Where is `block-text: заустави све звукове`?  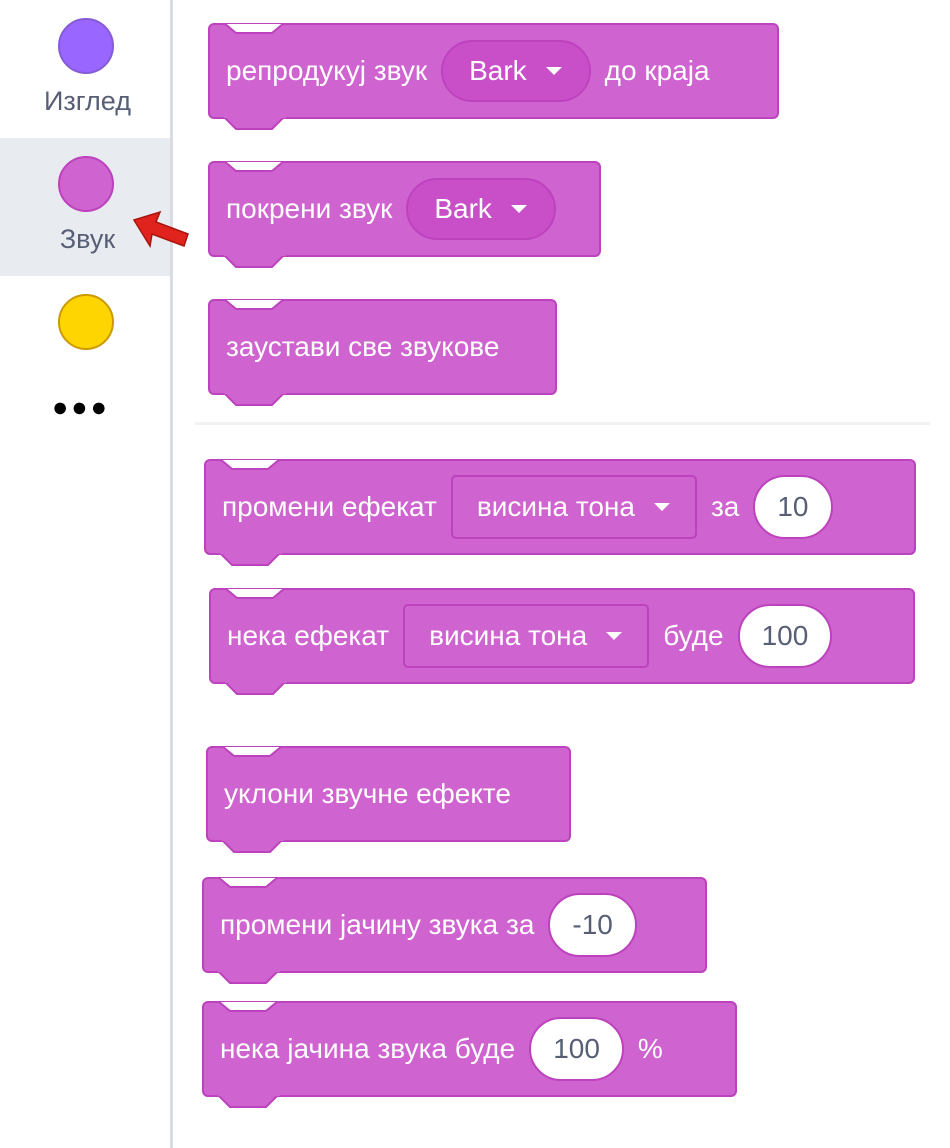 block-text: заустави све звукове is located at coordinates (363, 346).